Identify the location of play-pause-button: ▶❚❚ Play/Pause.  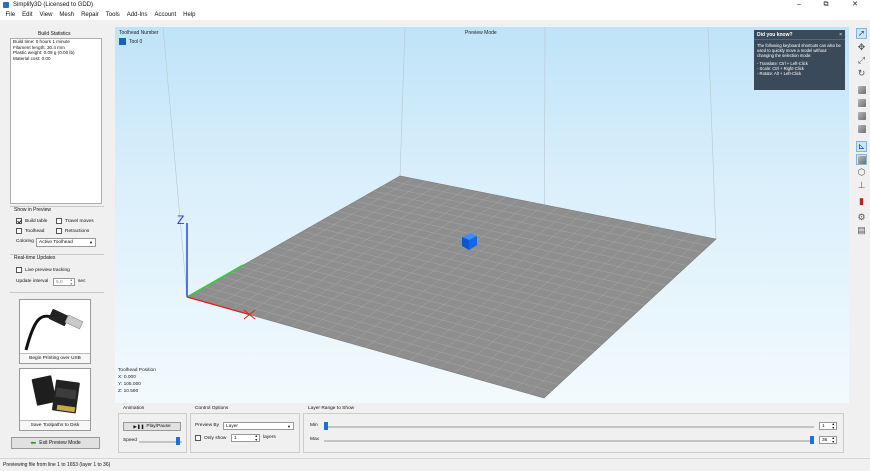
(152, 426).